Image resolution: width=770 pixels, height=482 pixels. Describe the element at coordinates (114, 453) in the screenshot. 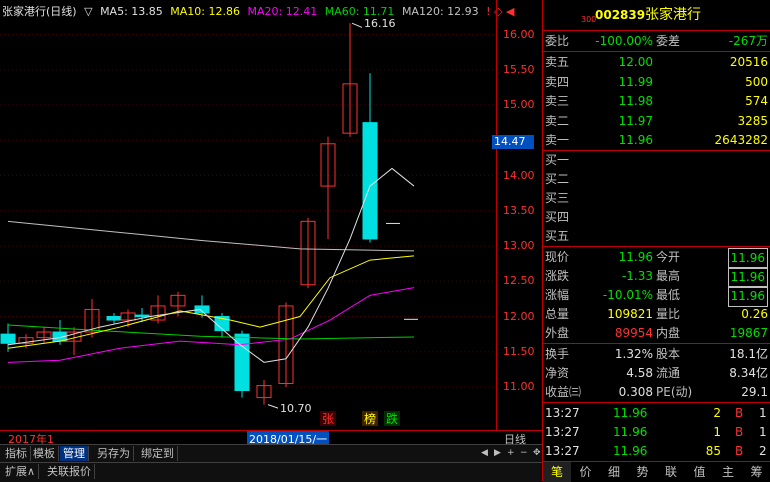

I see `indicator-tab-3: 另存为` at that location.